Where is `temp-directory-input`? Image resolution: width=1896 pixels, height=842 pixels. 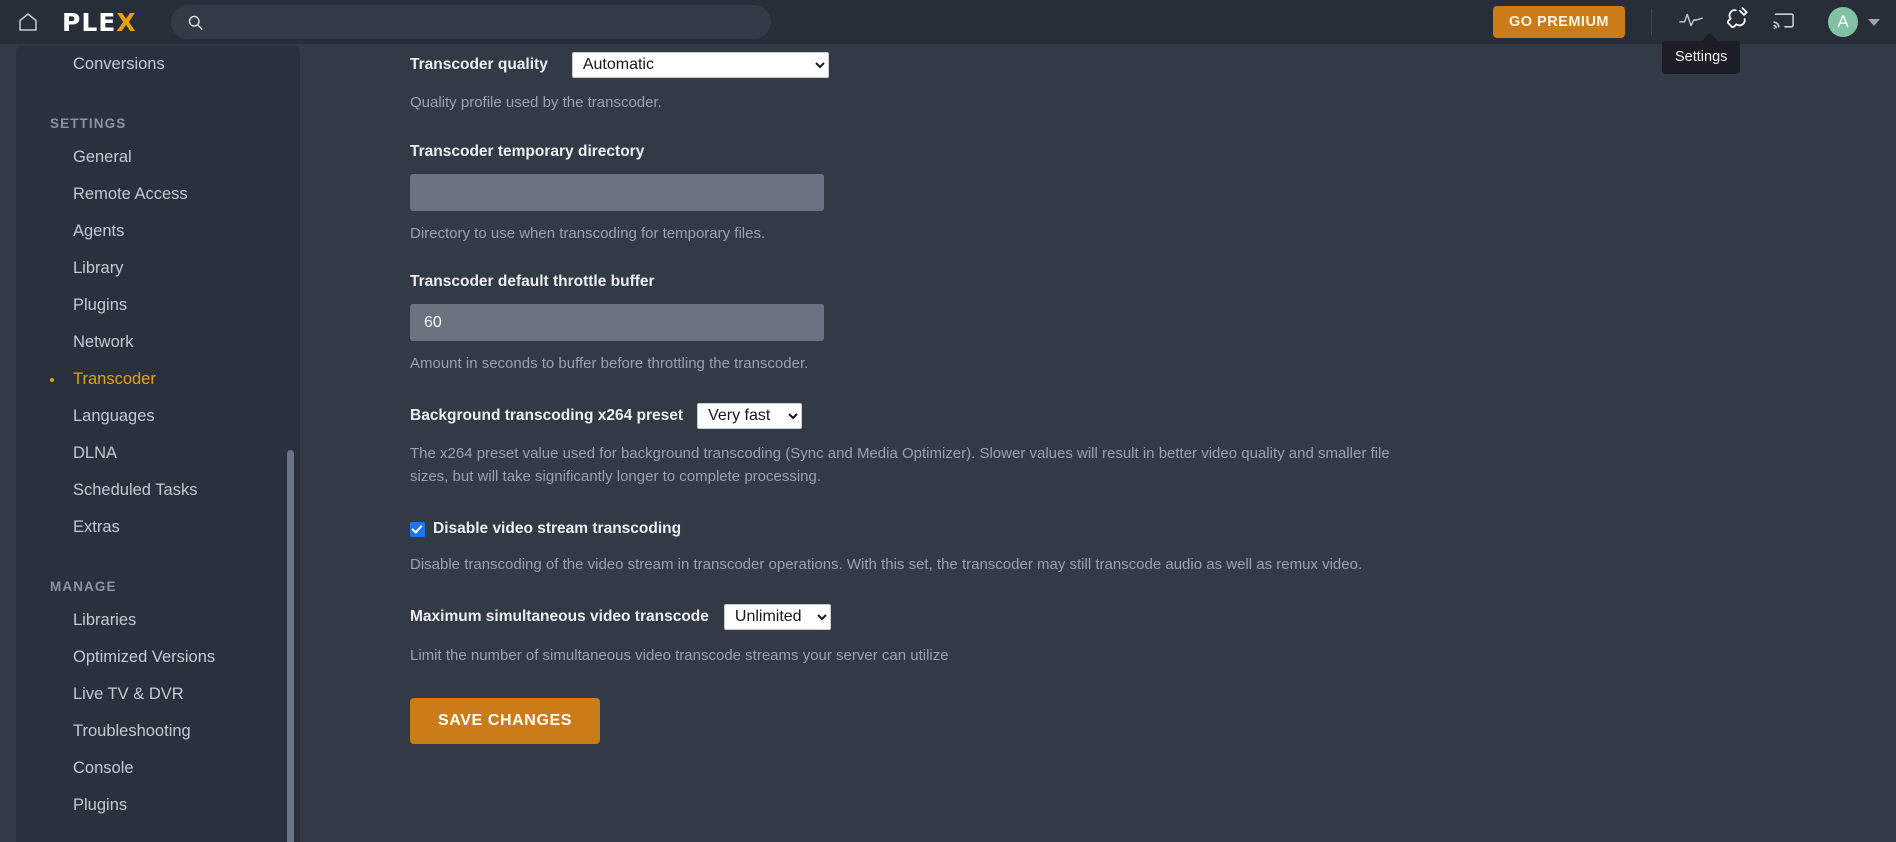 temp-directory-input is located at coordinates (617, 192).